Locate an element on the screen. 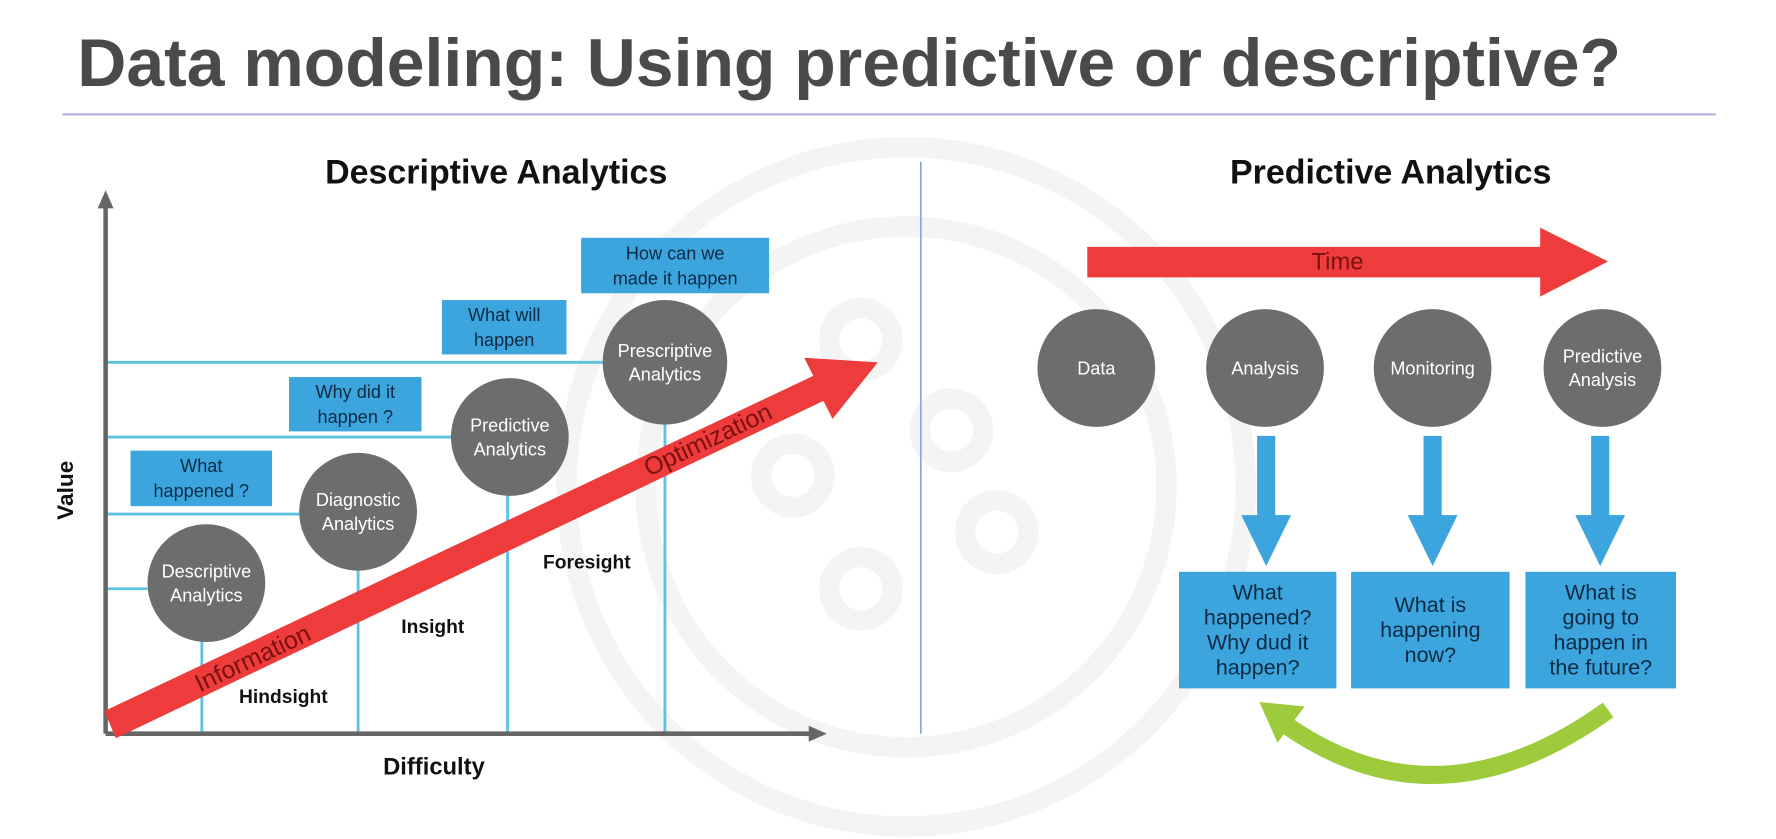  label-line: Diagnostic is located at coordinates (358, 500).